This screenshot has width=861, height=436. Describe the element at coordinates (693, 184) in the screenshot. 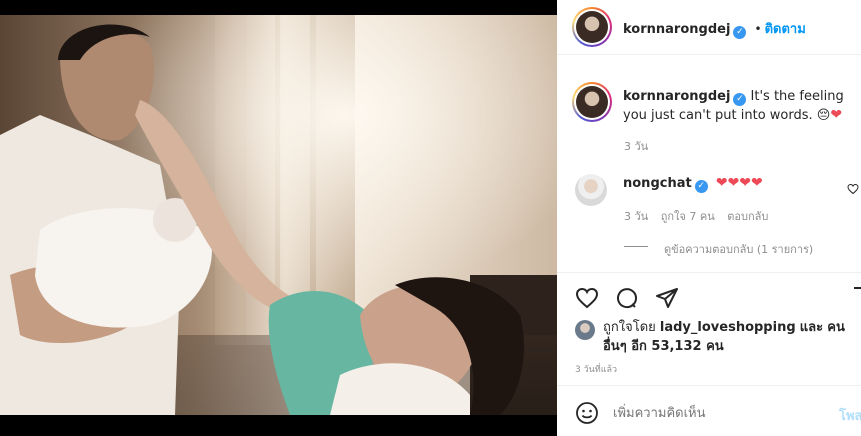

I see `comment-text-block: nongchat ✓ ❤❤❤❤` at that location.